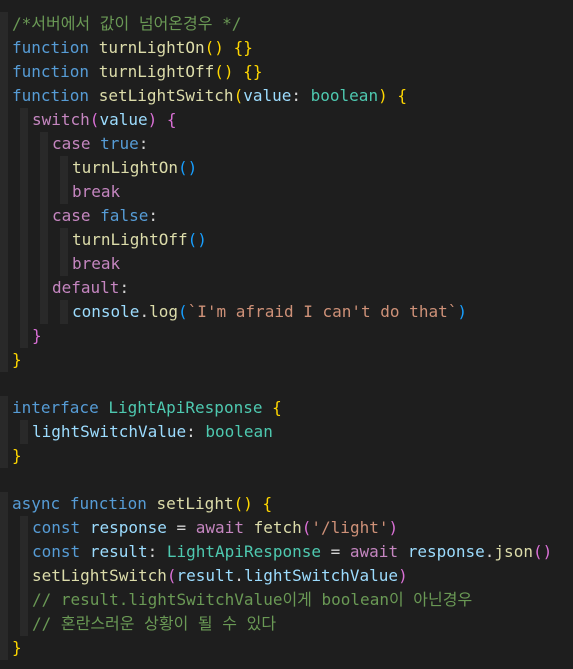  I want to click on code-token-control: await, so click(219, 527).